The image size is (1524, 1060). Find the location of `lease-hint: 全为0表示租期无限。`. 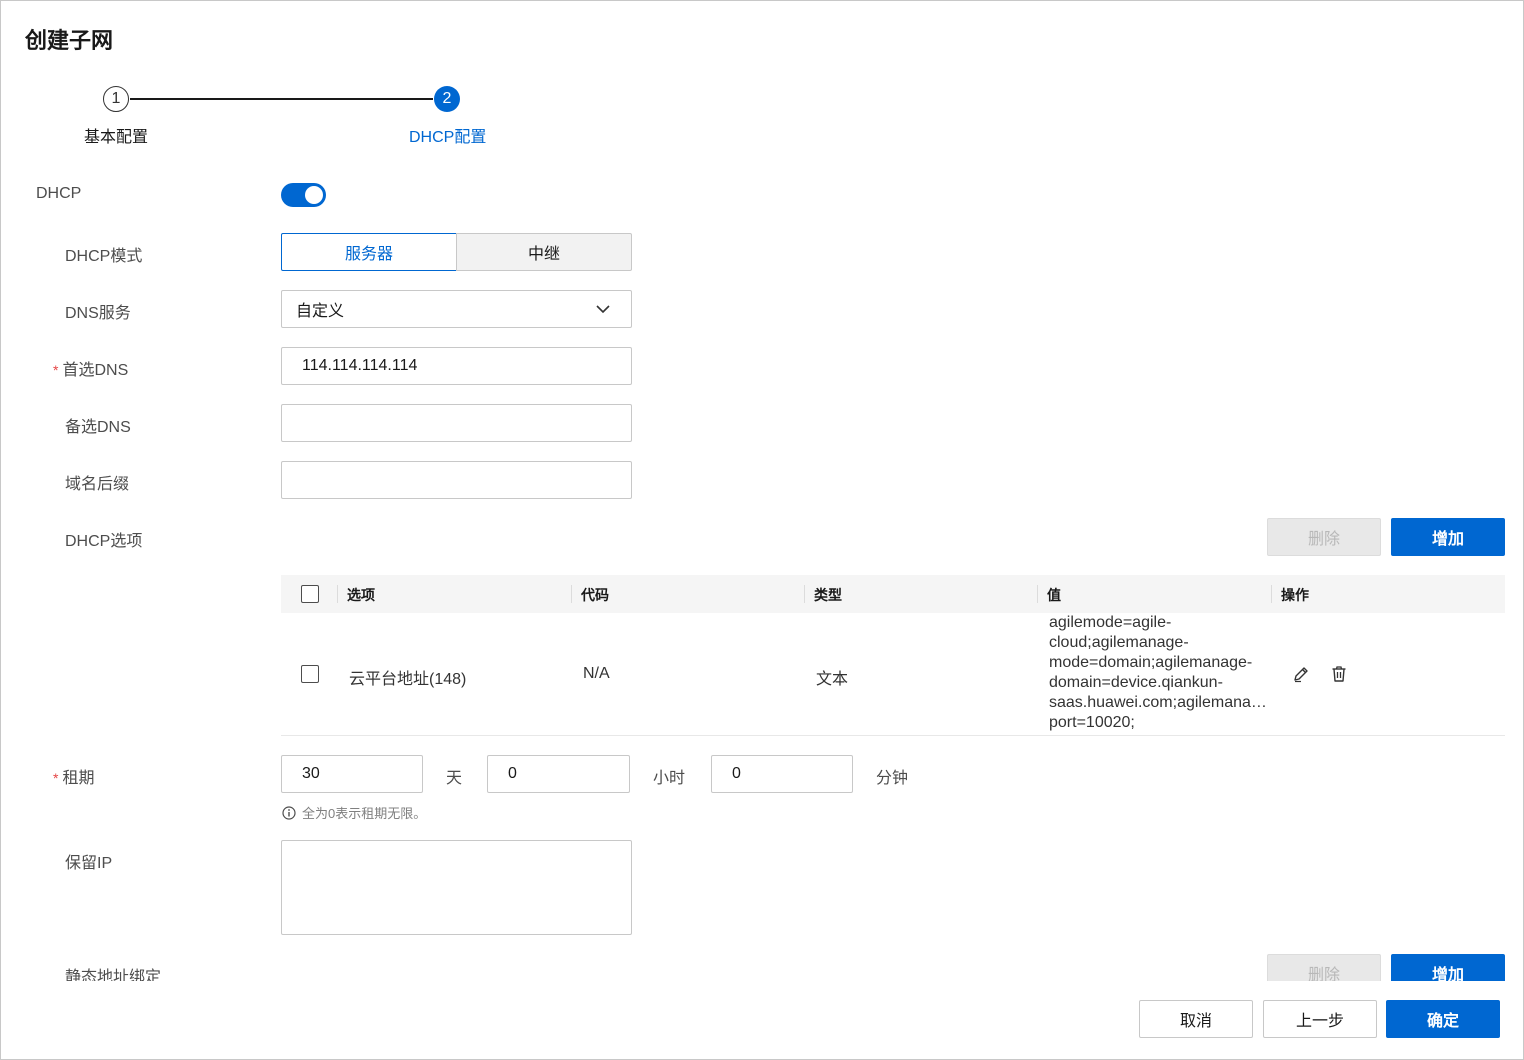

lease-hint: 全为0表示租期无限。 is located at coordinates (354, 812).